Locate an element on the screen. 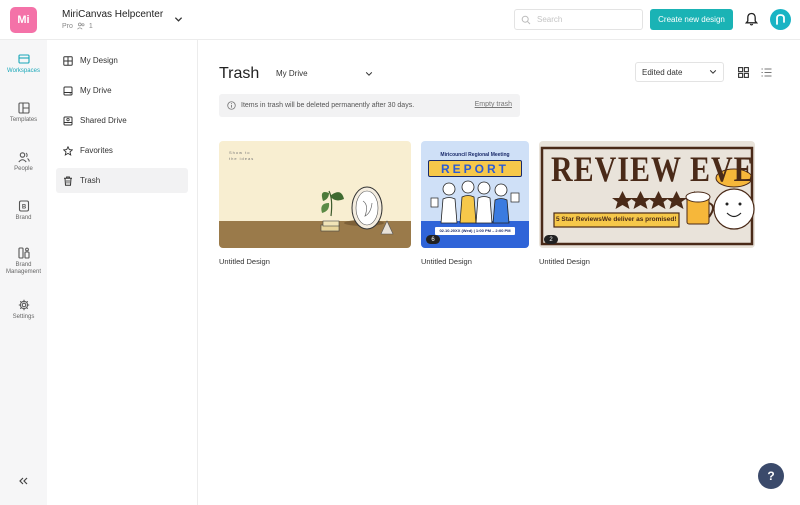 The width and height of the screenshot is (800, 505). templates-icon is located at coordinates (23, 108).